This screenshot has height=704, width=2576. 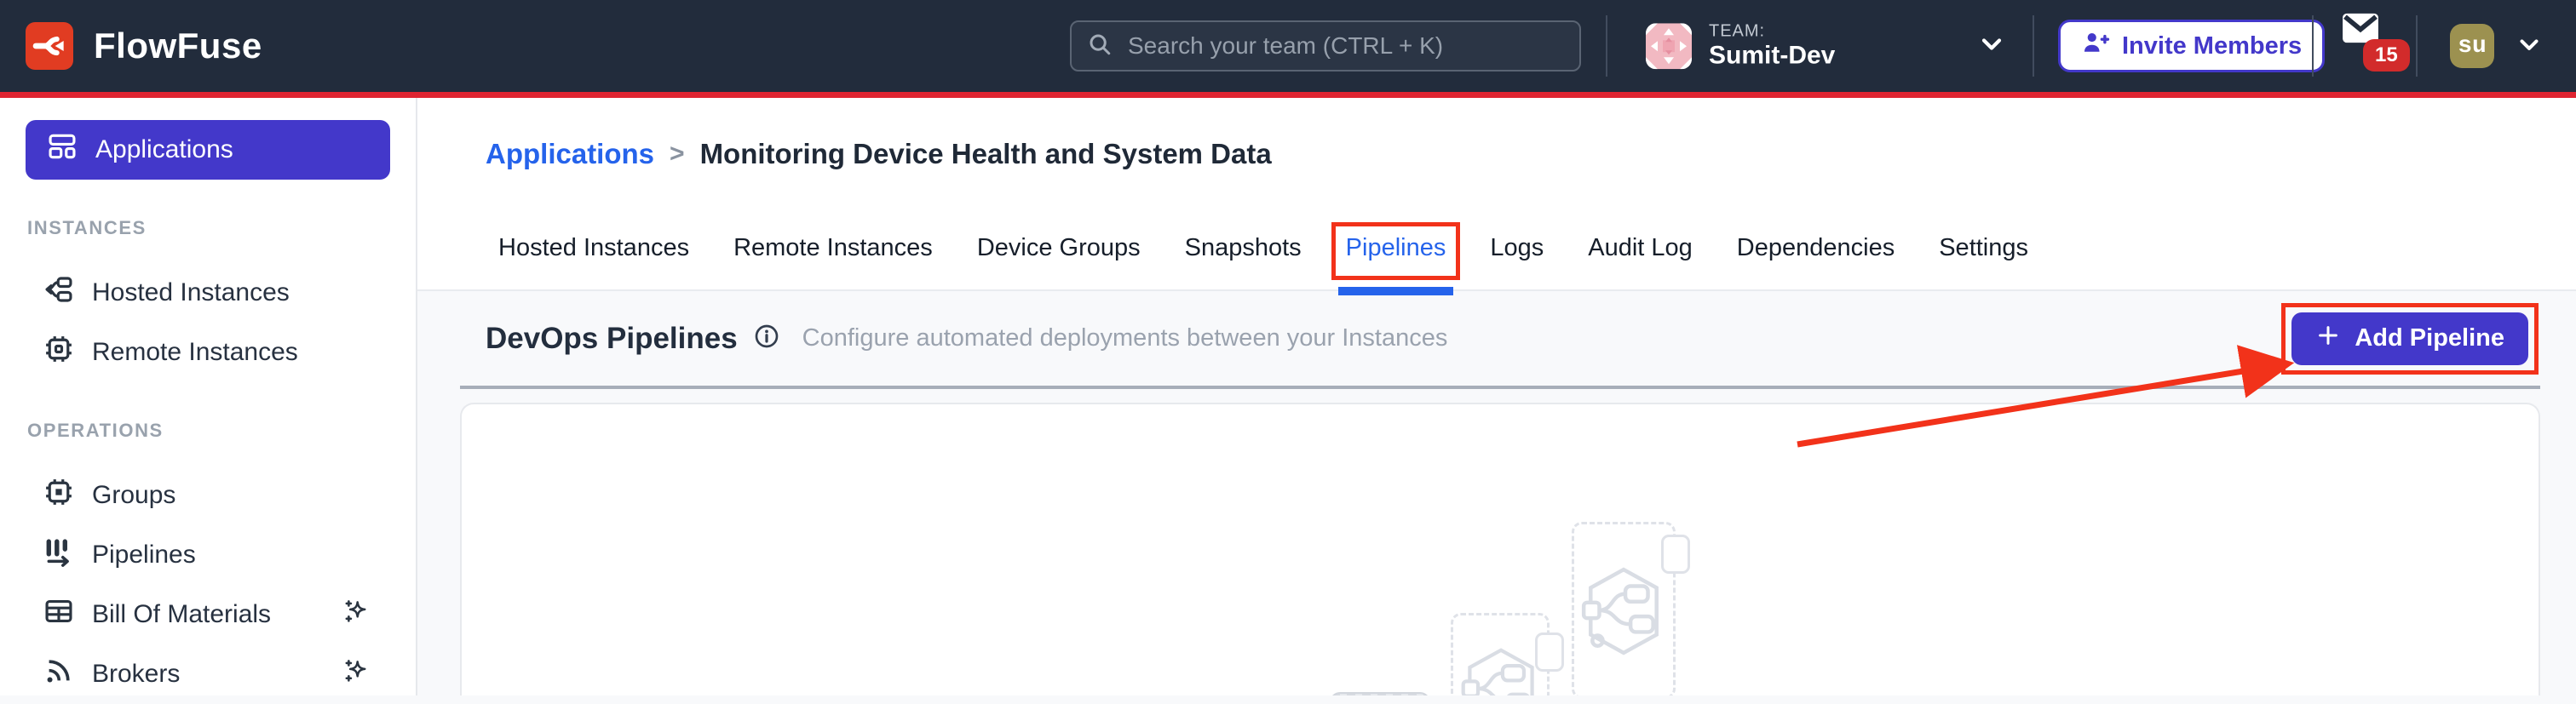 I want to click on top-navigation-bar: FlowFuse TEAM: Sumit-Dev, so click(x=1288, y=49).